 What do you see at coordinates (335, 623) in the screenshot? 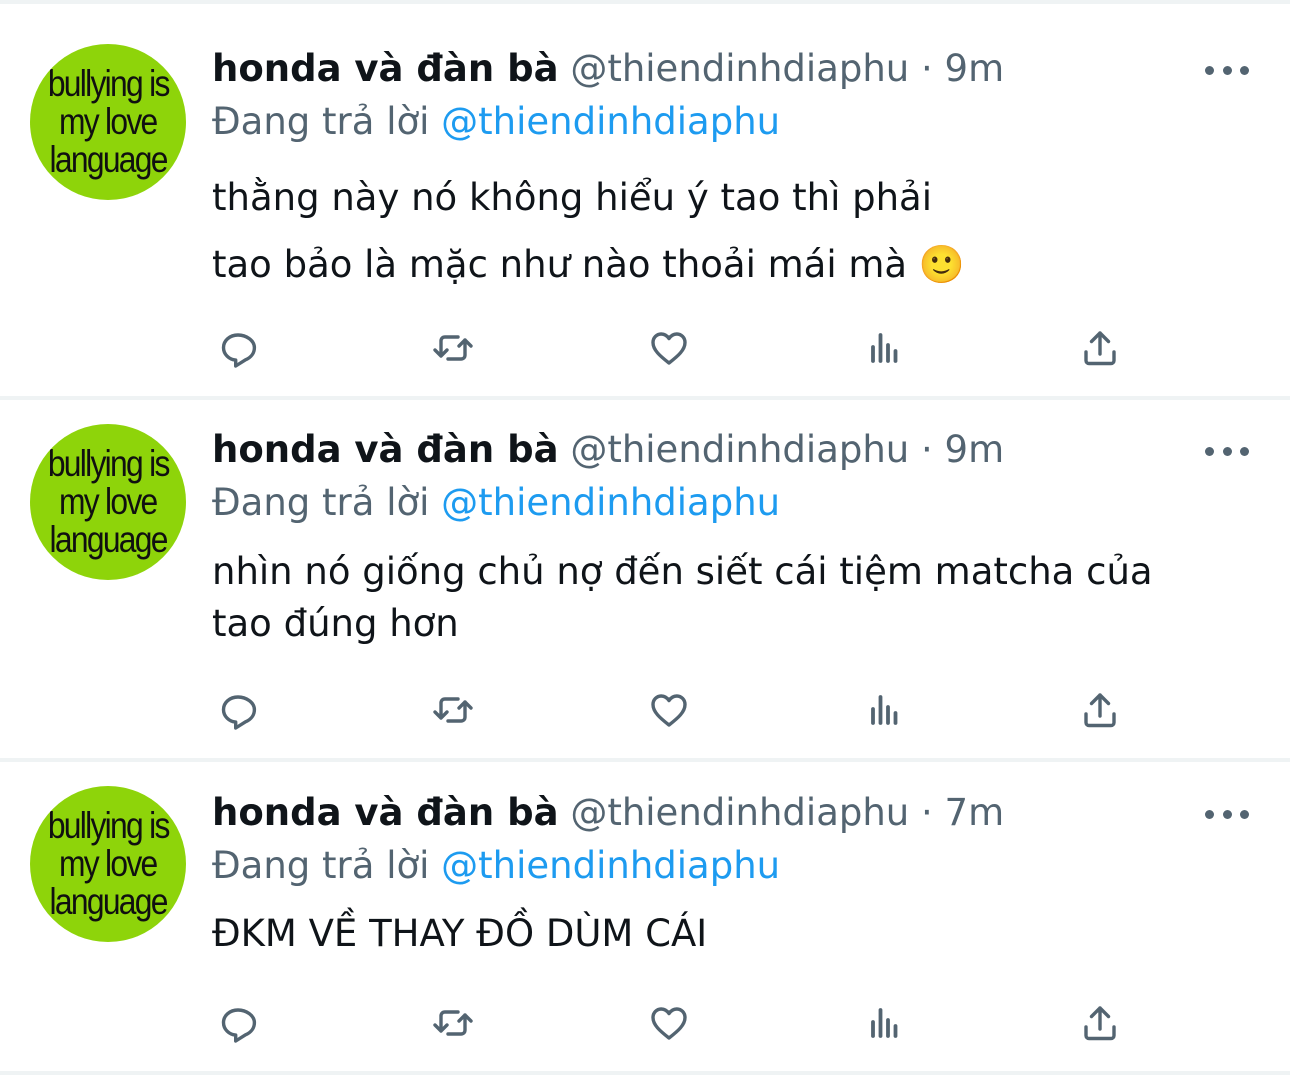
I see `tweet-text-line: tao đúng hơn` at bounding box center [335, 623].